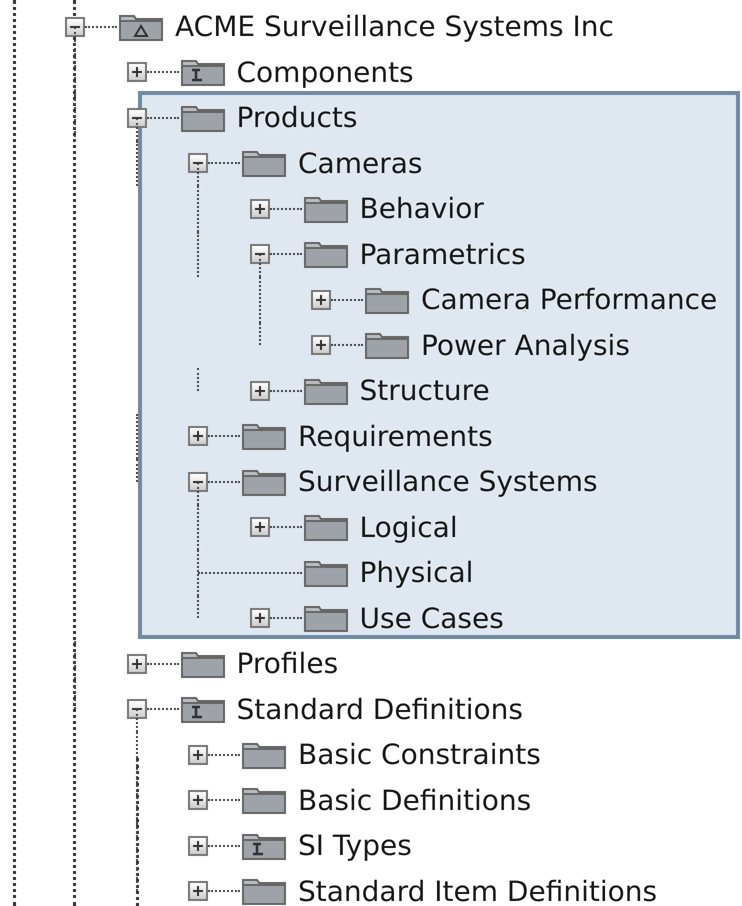 This screenshot has width=742, height=906. I want to click on tree-item-label: Cameras, so click(360, 163).